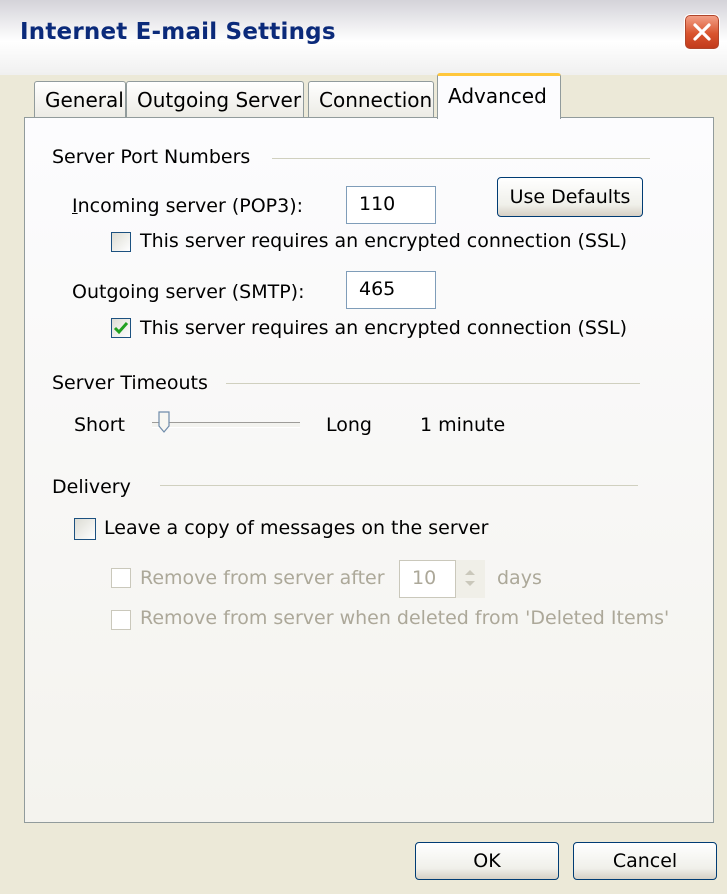  I want to click on incoming-port-input: 110, so click(391, 205).